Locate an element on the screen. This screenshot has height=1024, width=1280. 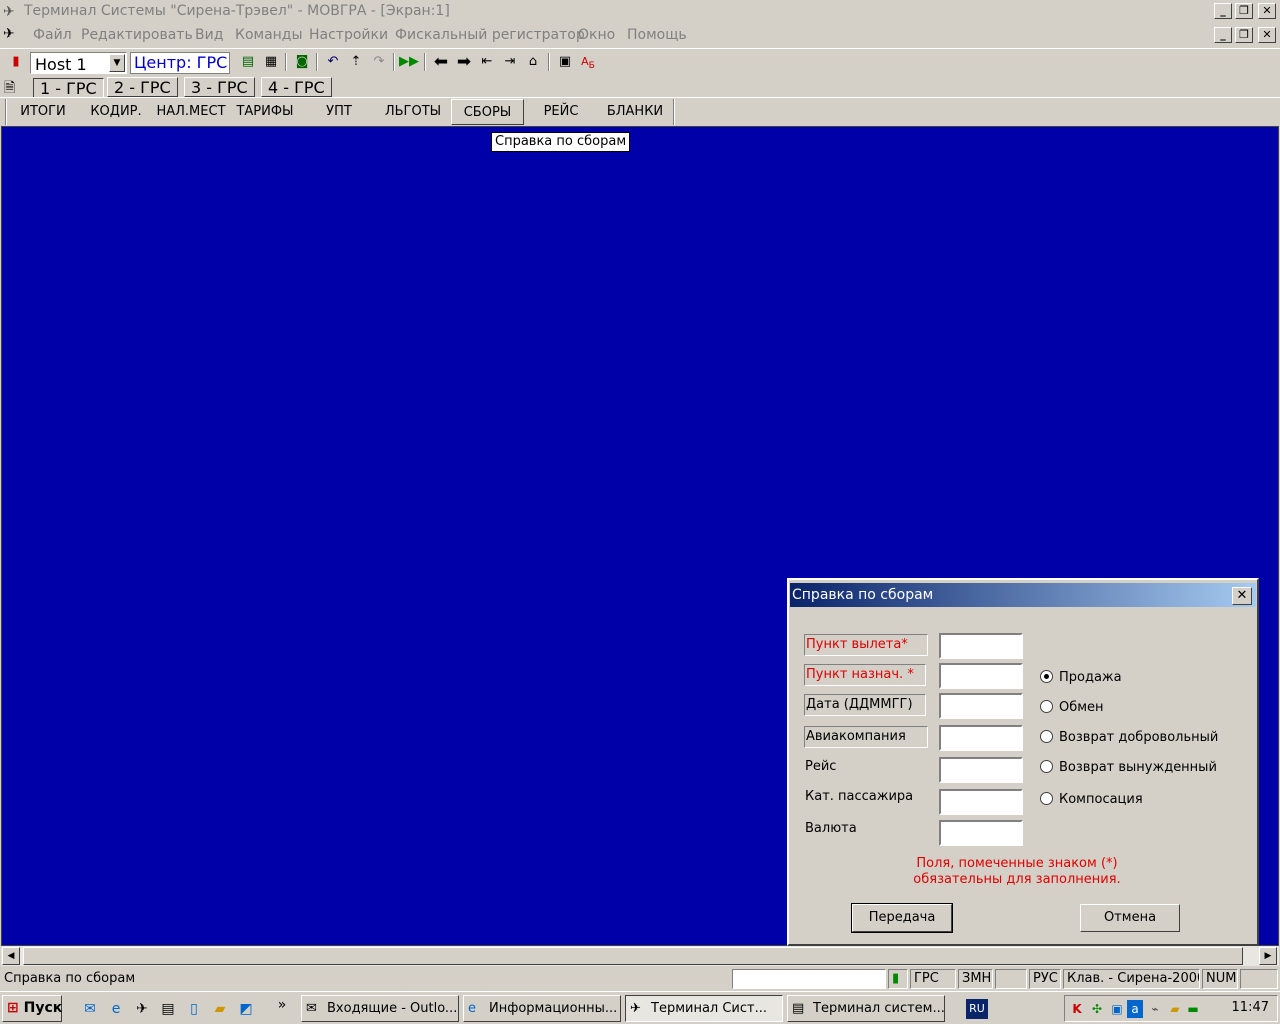
radio-composition: Компосация is located at coordinates (1091, 800).